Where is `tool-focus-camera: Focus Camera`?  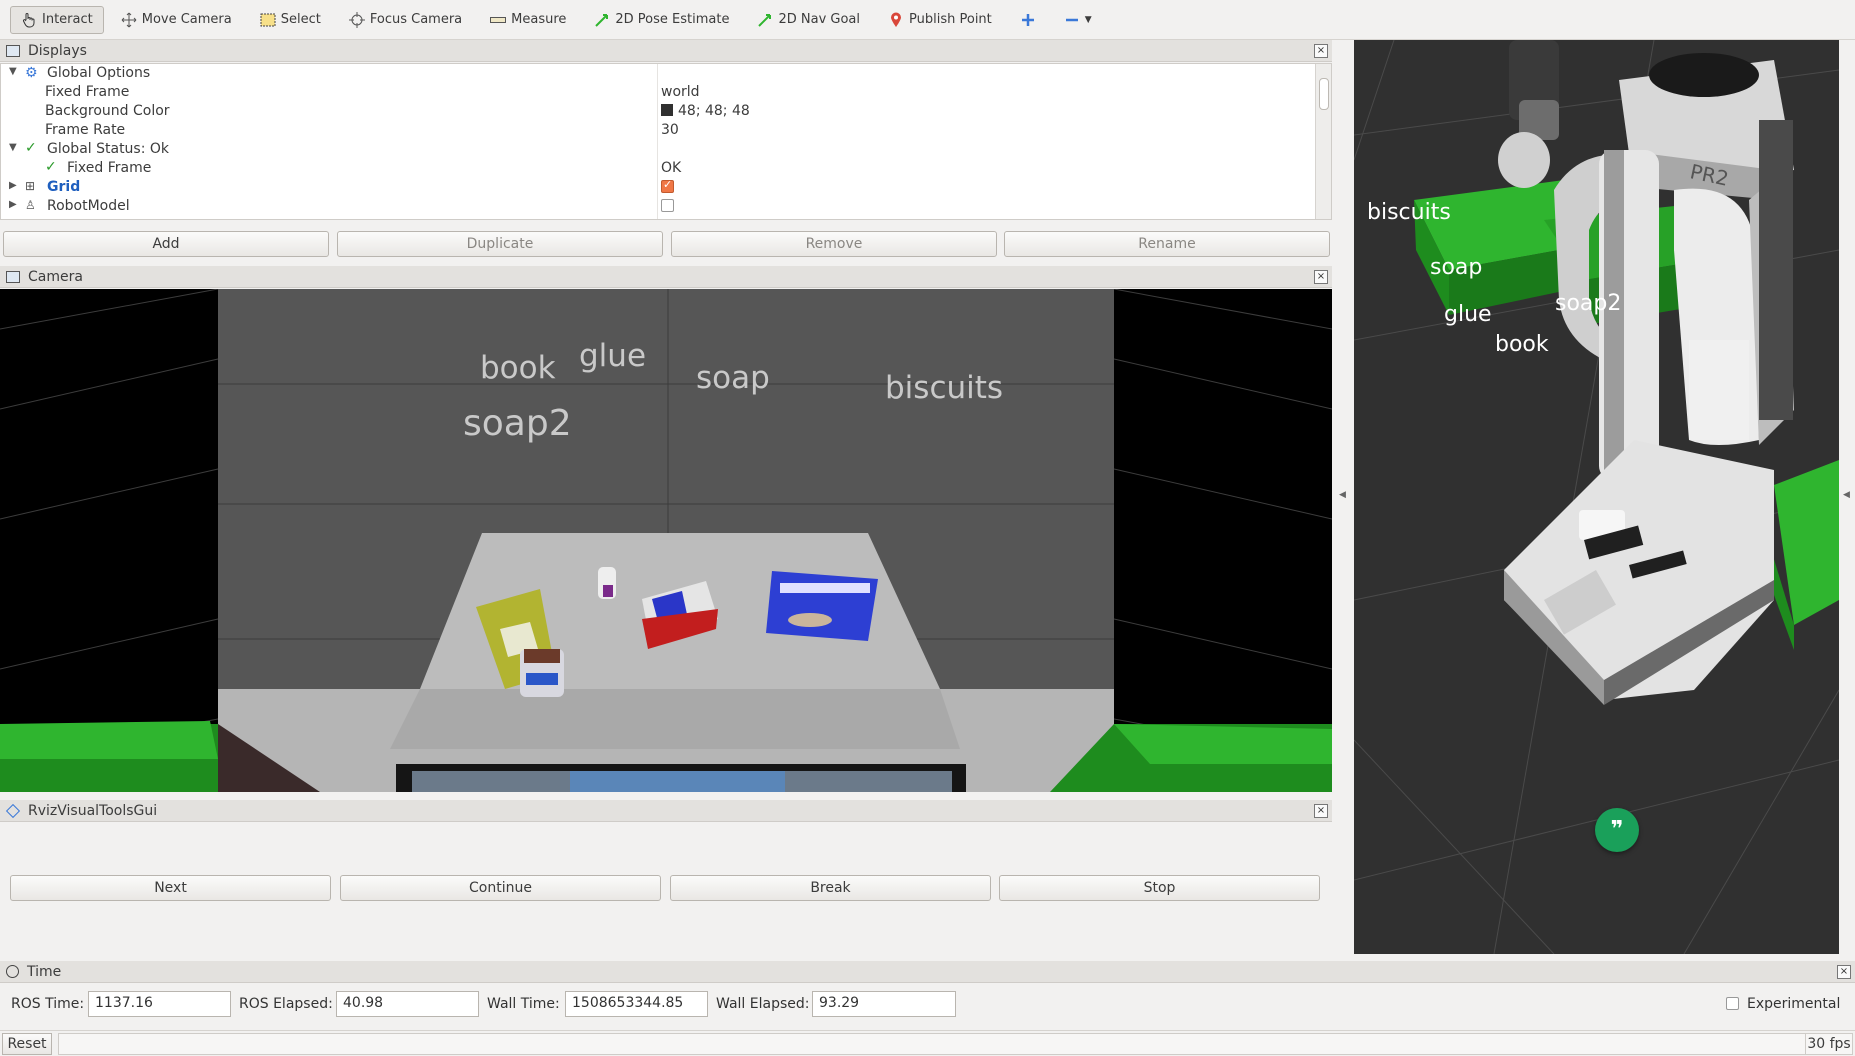 tool-focus-camera: Focus Camera is located at coordinates (405, 20).